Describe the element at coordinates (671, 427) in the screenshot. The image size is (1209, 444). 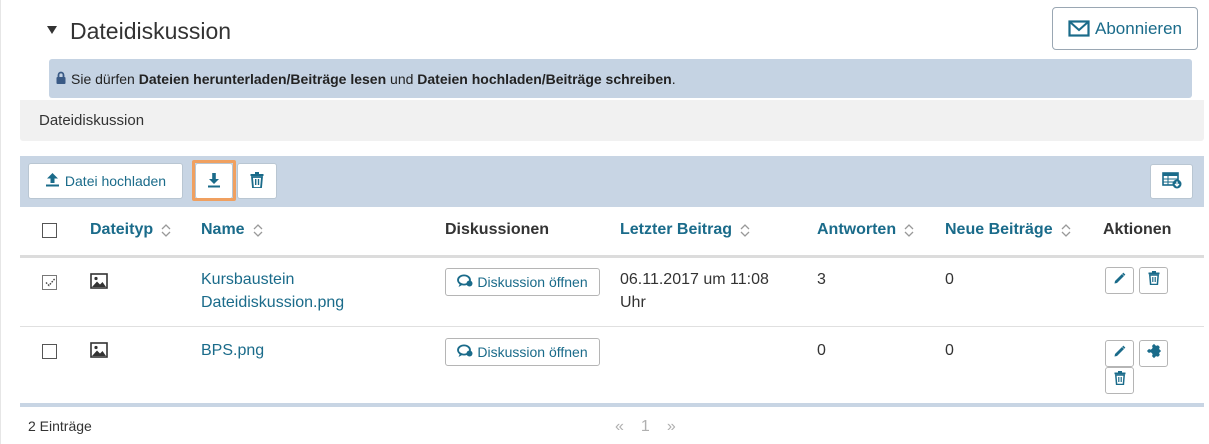
I see `pager-next: »` at that location.